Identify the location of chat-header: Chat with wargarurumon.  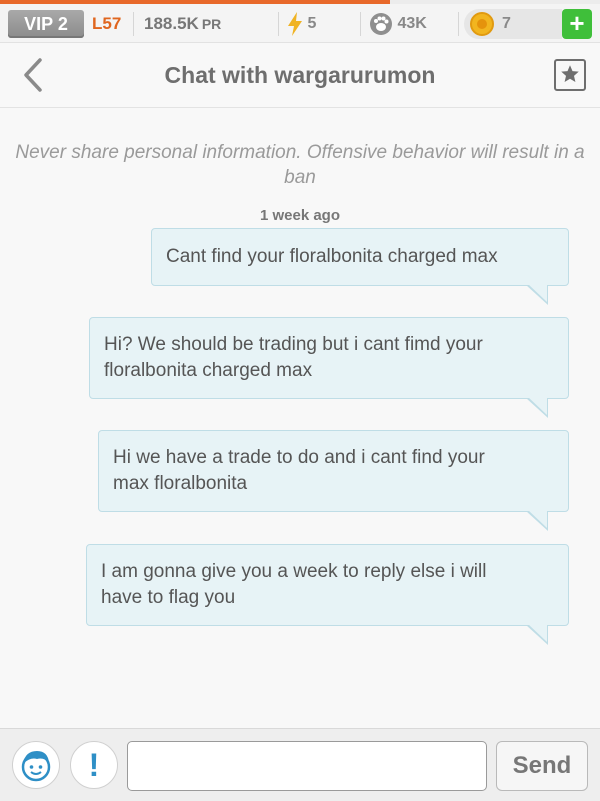
(300, 75).